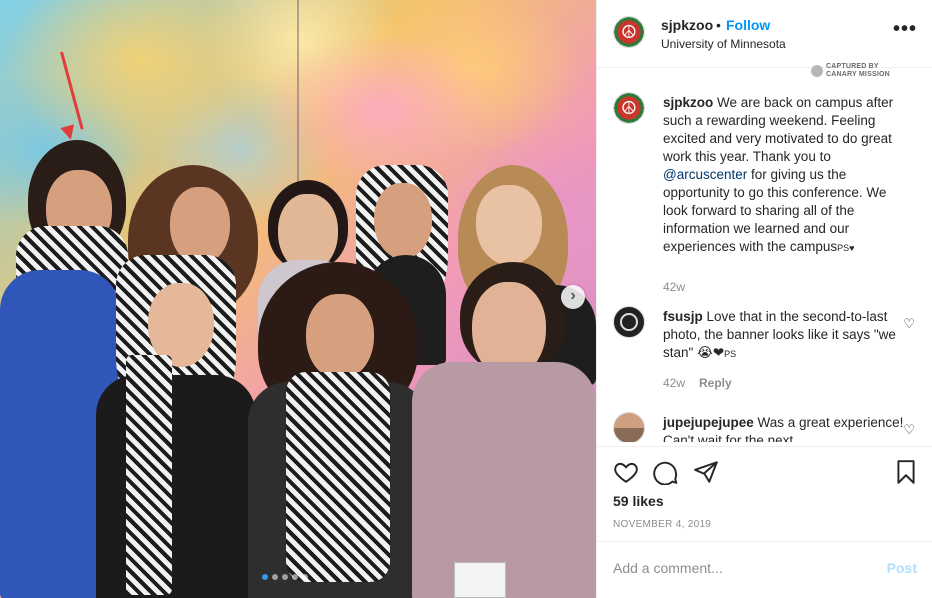  I want to click on comment-username: fsusjp, so click(683, 316).